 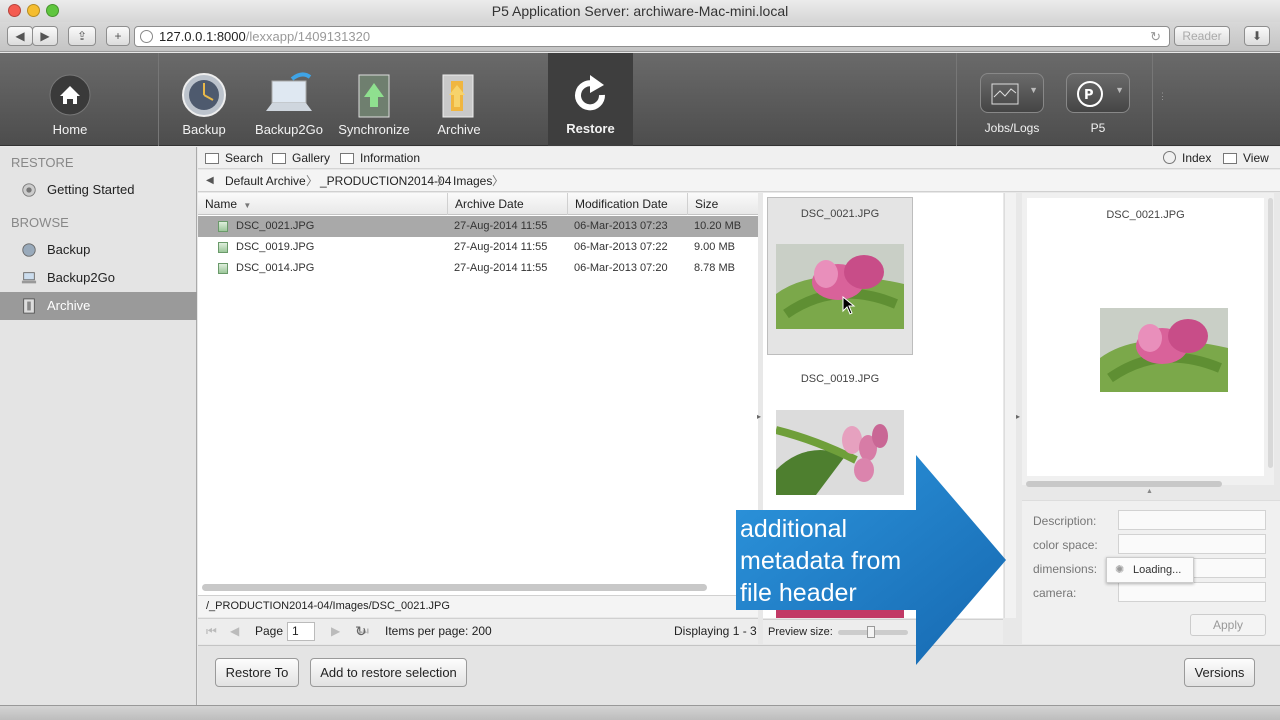 What do you see at coordinates (14, 10) in the screenshot?
I see `close-window-button` at bounding box center [14, 10].